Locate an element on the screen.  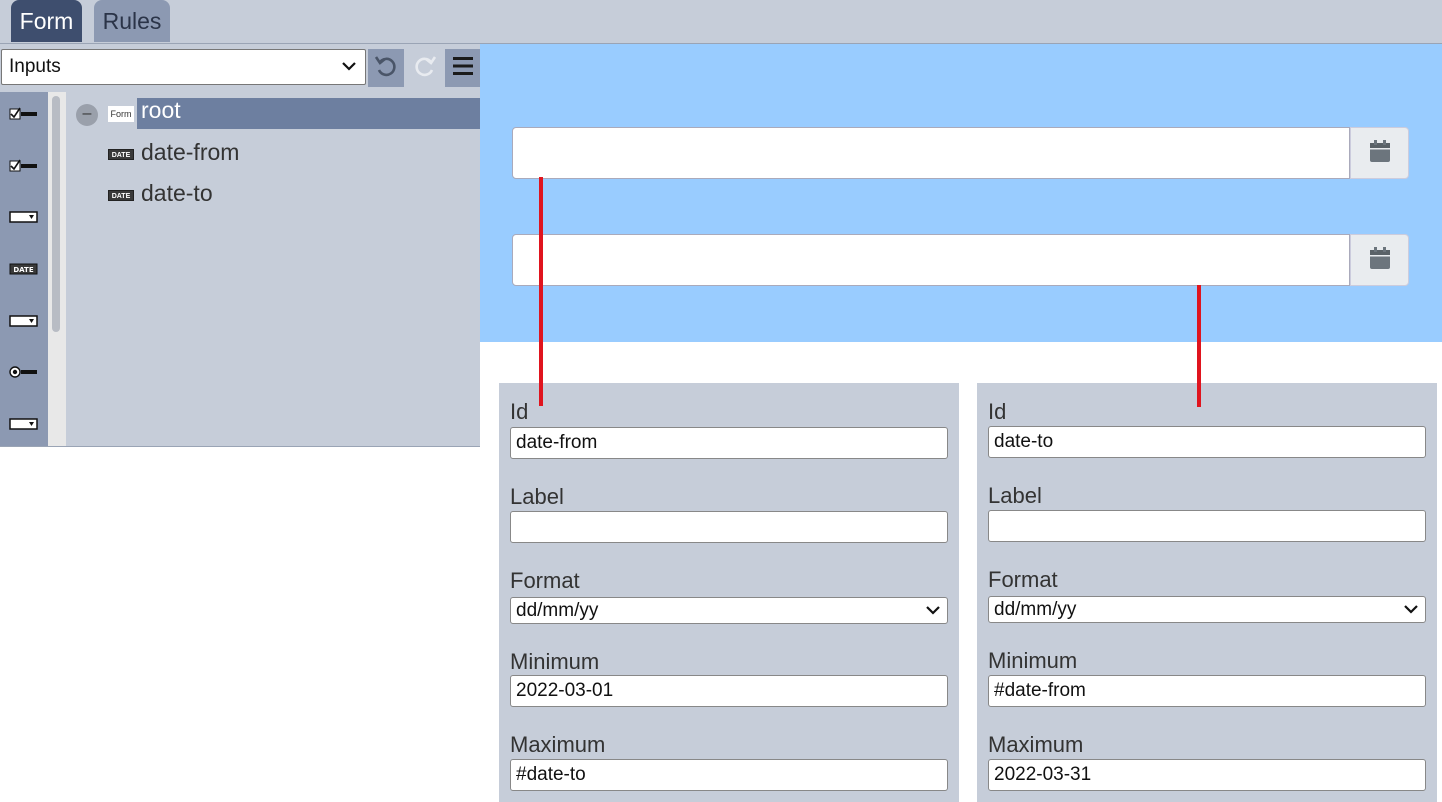
undo-icon is located at coordinates (386, 68).